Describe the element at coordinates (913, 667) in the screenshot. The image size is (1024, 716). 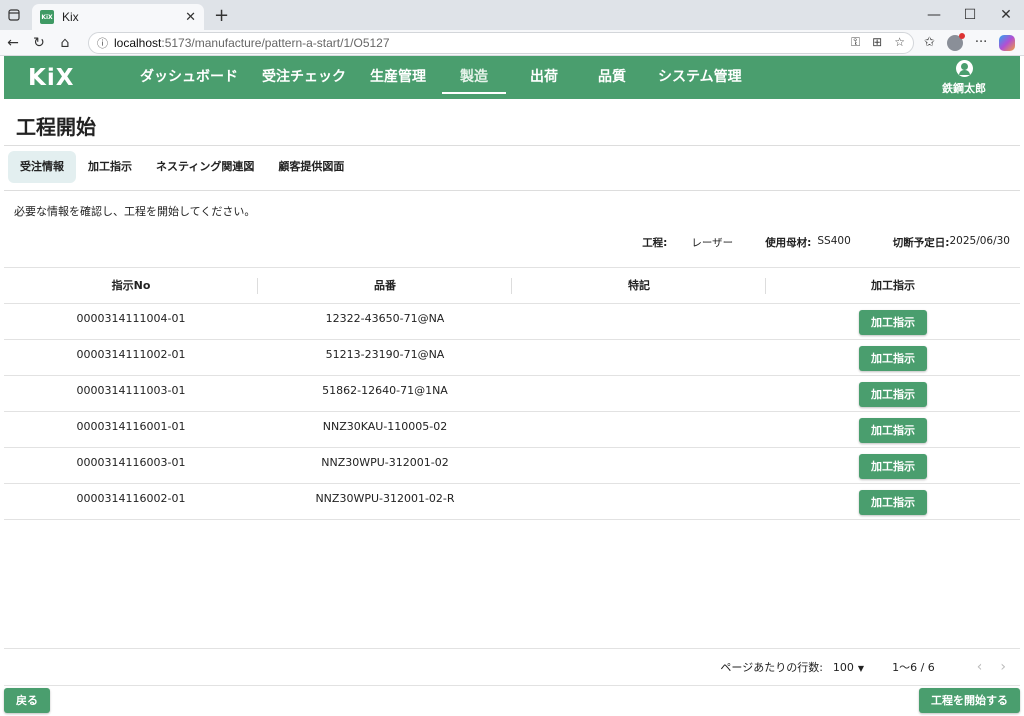
I see `page-range: 1〜6 / 6` at that location.